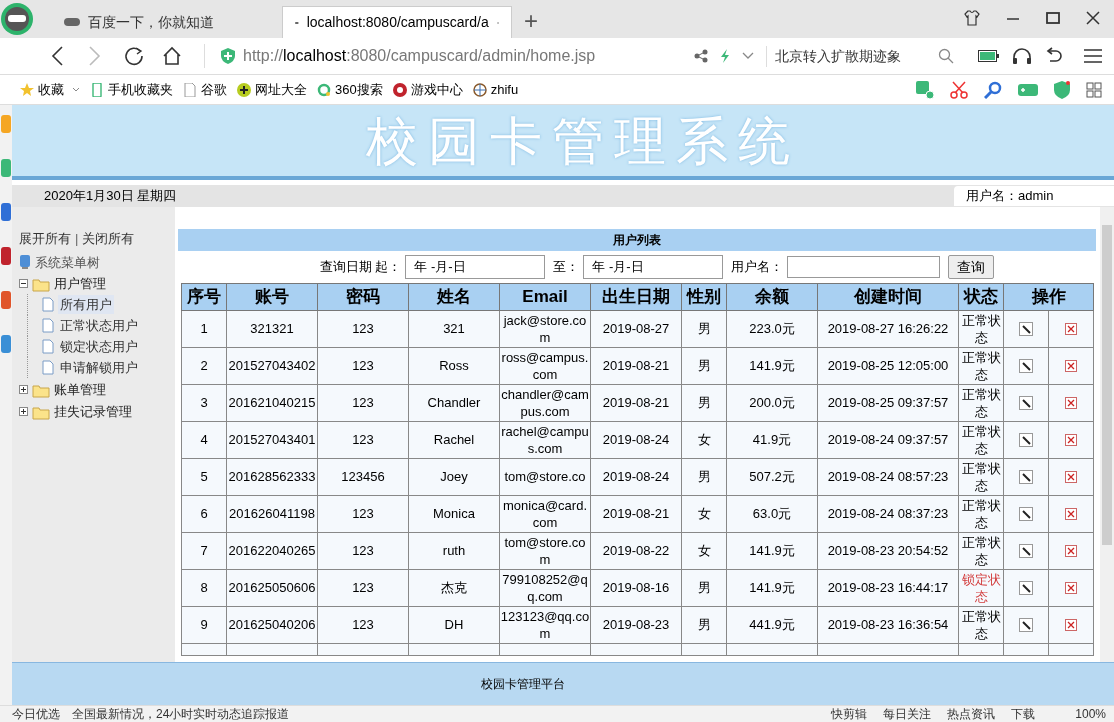  What do you see at coordinates (131, 89) in the screenshot?
I see `bookmark-item: 手机收藏夹` at bounding box center [131, 89].